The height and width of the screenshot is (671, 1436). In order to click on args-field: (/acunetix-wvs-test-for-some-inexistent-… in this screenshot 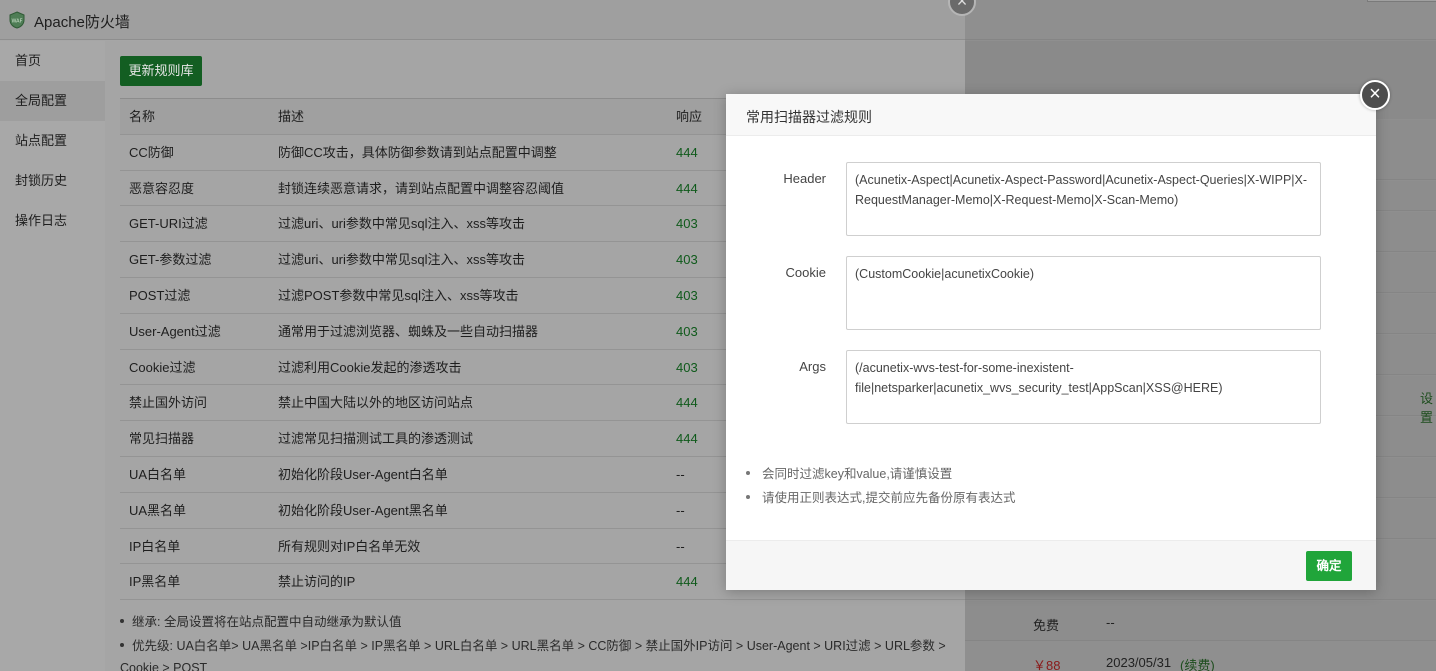, I will do `click(1083, 387)`.